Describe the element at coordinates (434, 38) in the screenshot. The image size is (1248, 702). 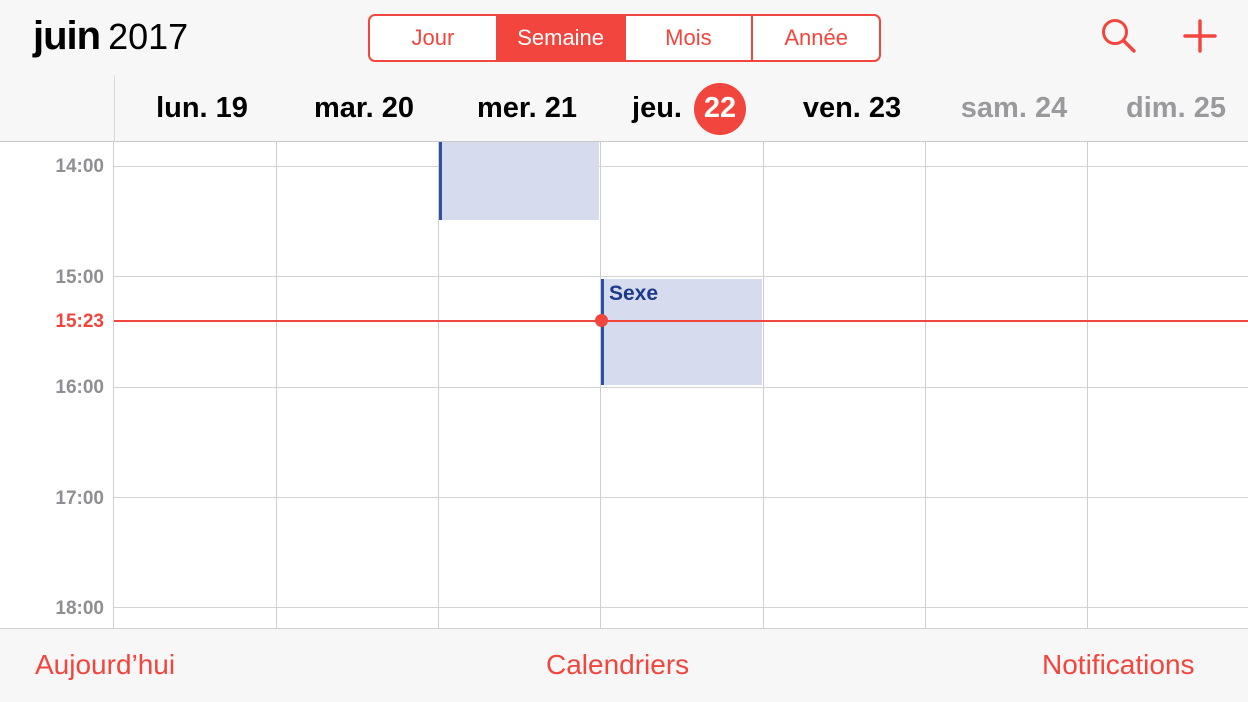
I see `view-day-button: Jour` at that location.